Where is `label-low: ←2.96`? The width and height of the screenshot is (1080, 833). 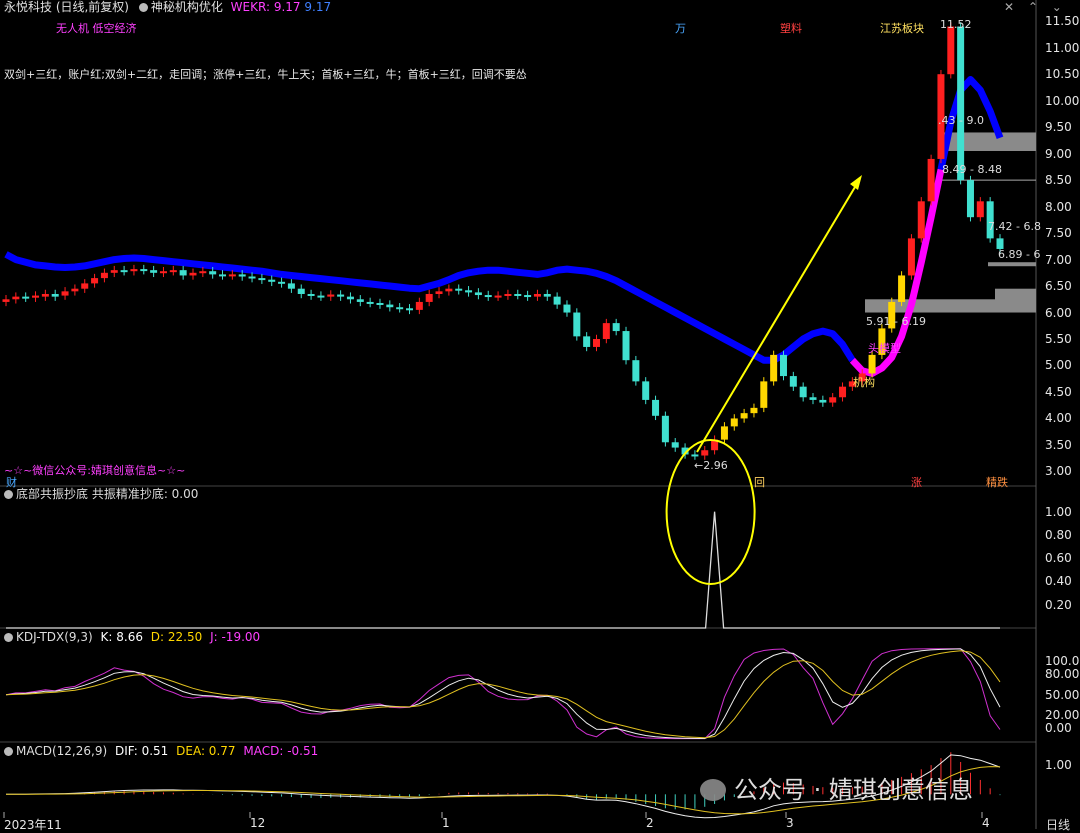 label-low: ←2.96 is located at coordinates (711, 465).